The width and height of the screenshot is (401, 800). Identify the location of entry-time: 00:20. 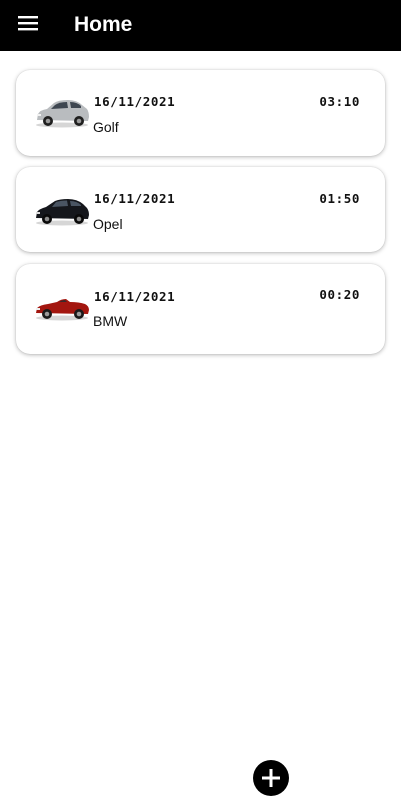
(339, 294).